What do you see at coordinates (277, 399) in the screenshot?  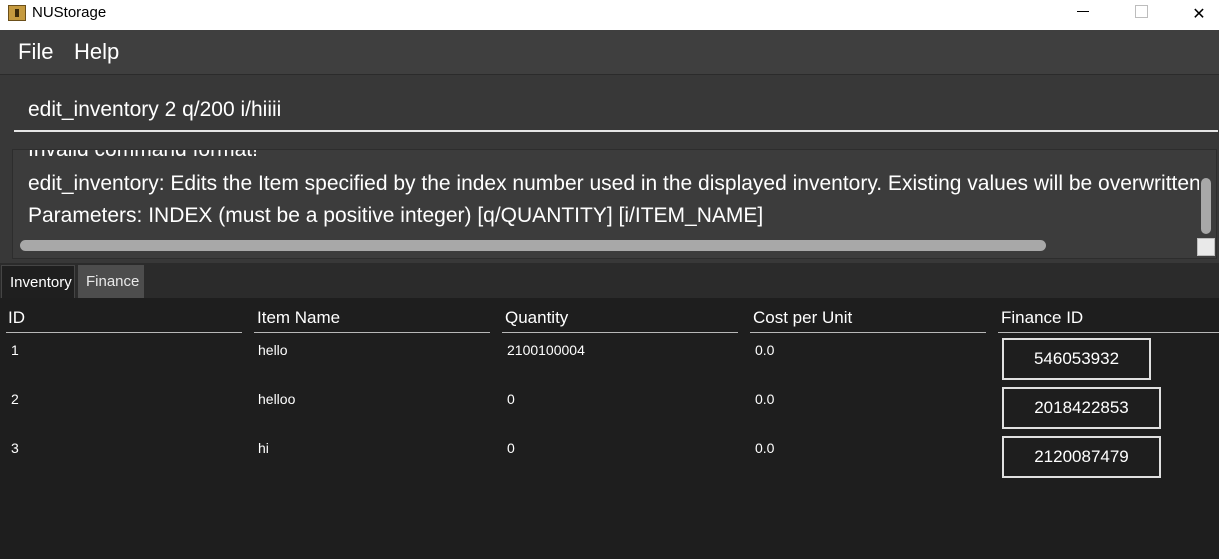 I see `cell-item-name: helloo` at bounding box center [277, 399].